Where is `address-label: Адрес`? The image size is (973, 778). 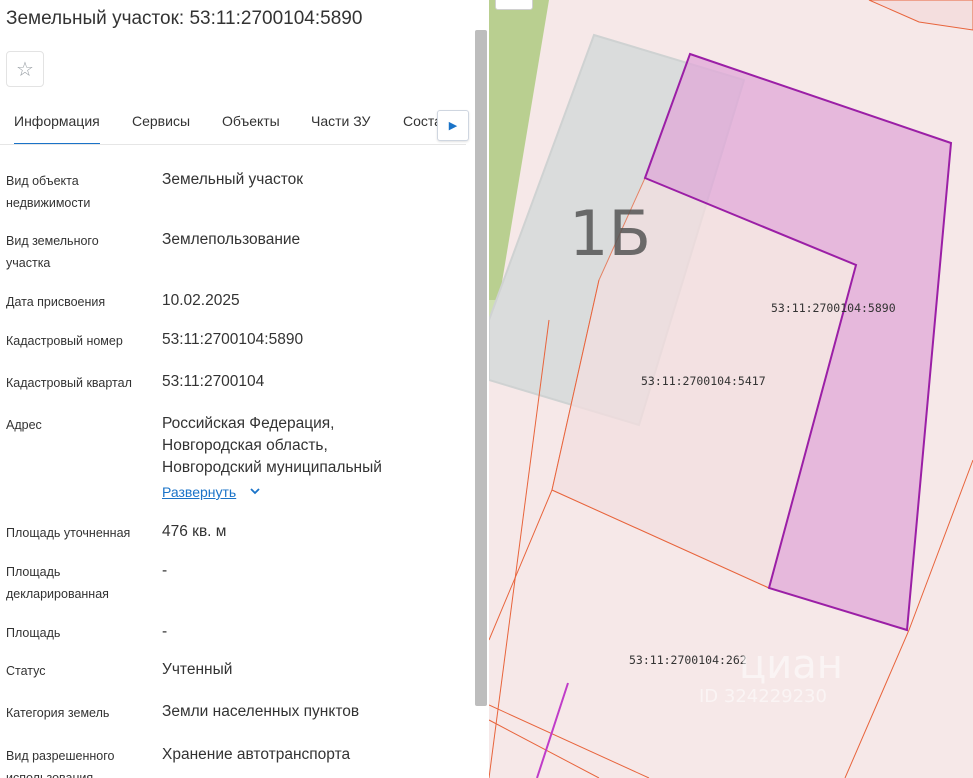
address-label: Адрес is located at coordinates (24, 425).